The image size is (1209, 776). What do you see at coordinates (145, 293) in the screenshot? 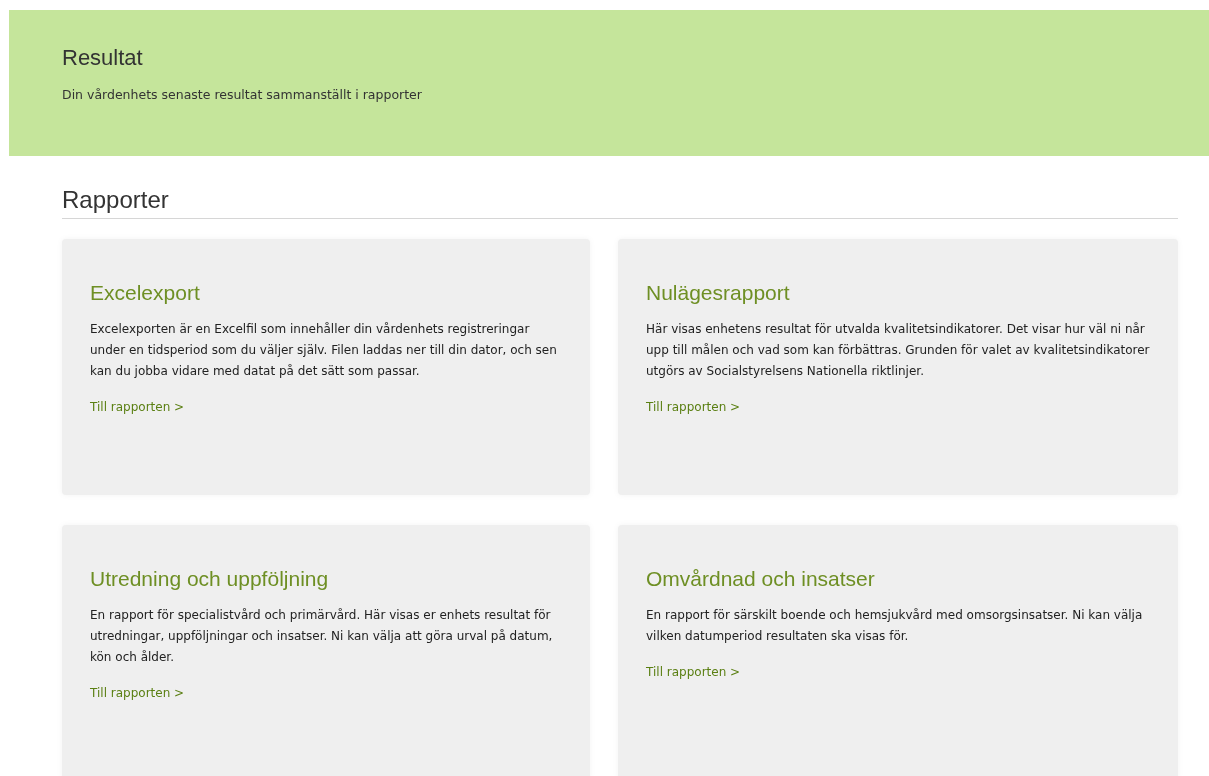
I see `card-title: Excelexport` at bounding box center [145, 293].